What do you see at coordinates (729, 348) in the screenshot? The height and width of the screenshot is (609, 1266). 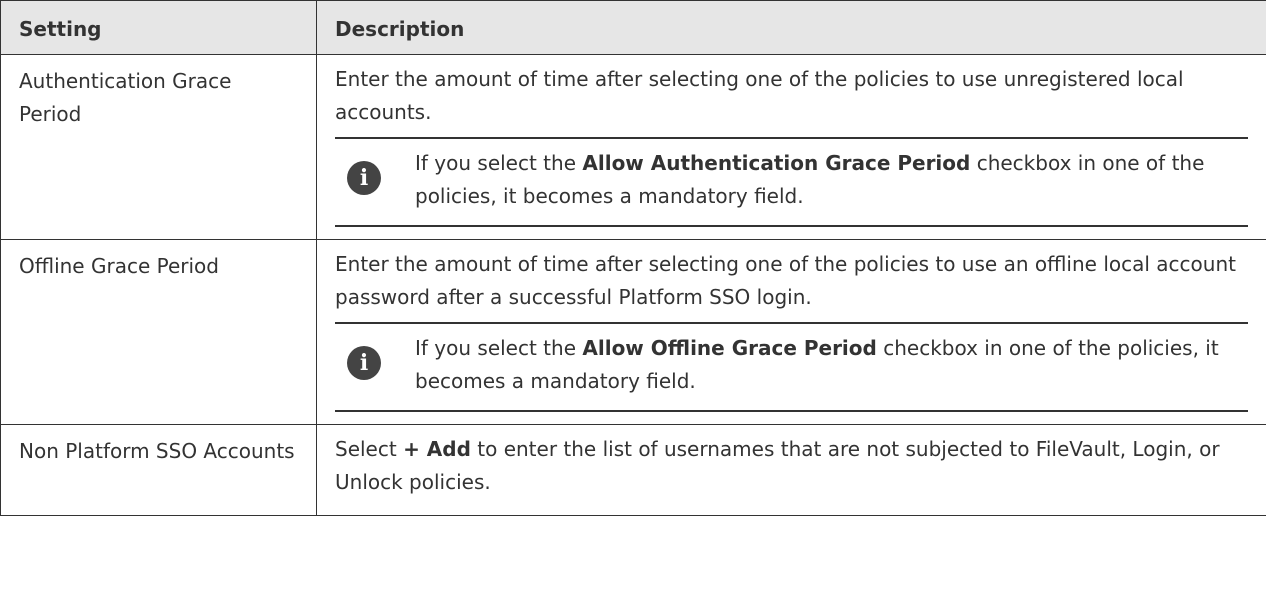 I see `note-text-bold: Allow Offline Grace Period` at bounding box center [729, 348].